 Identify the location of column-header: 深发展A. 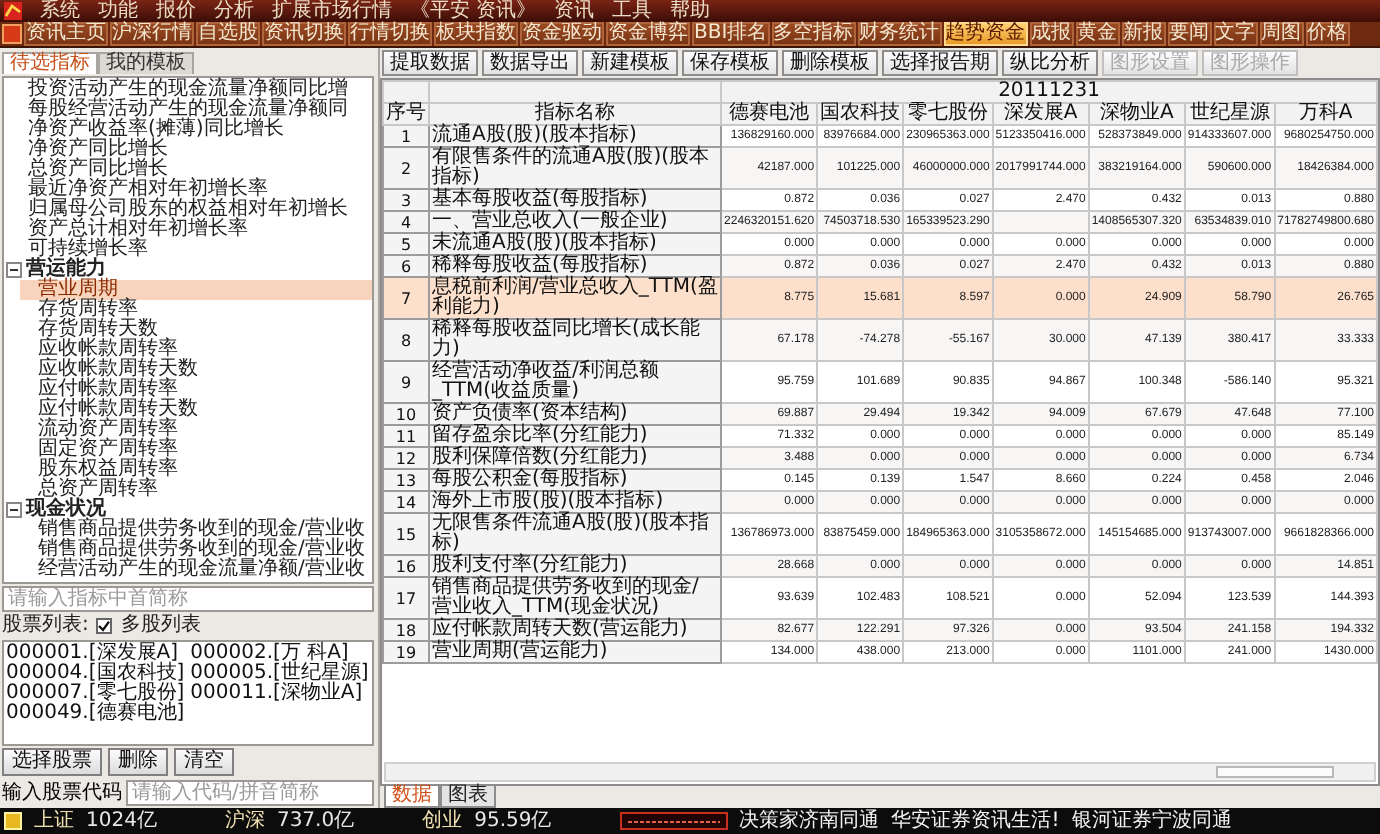
(1040, 114).